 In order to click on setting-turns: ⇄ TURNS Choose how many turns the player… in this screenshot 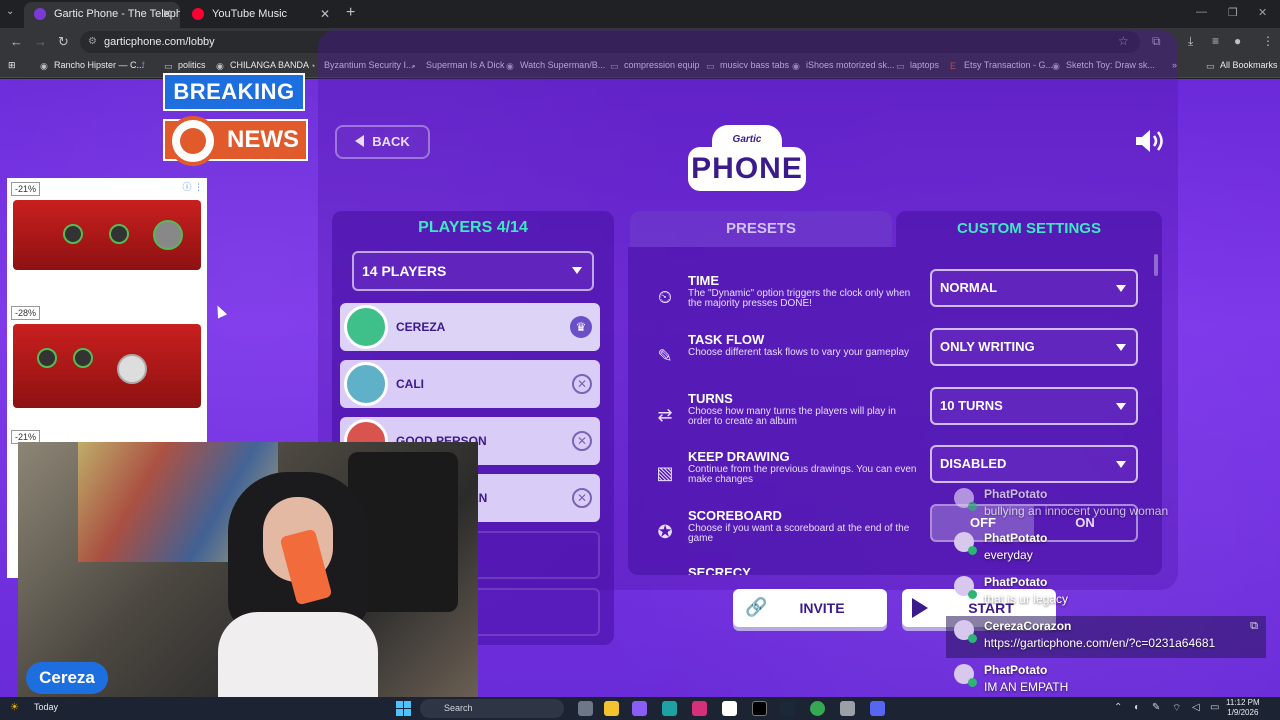, I will do `click(895, 418)`.